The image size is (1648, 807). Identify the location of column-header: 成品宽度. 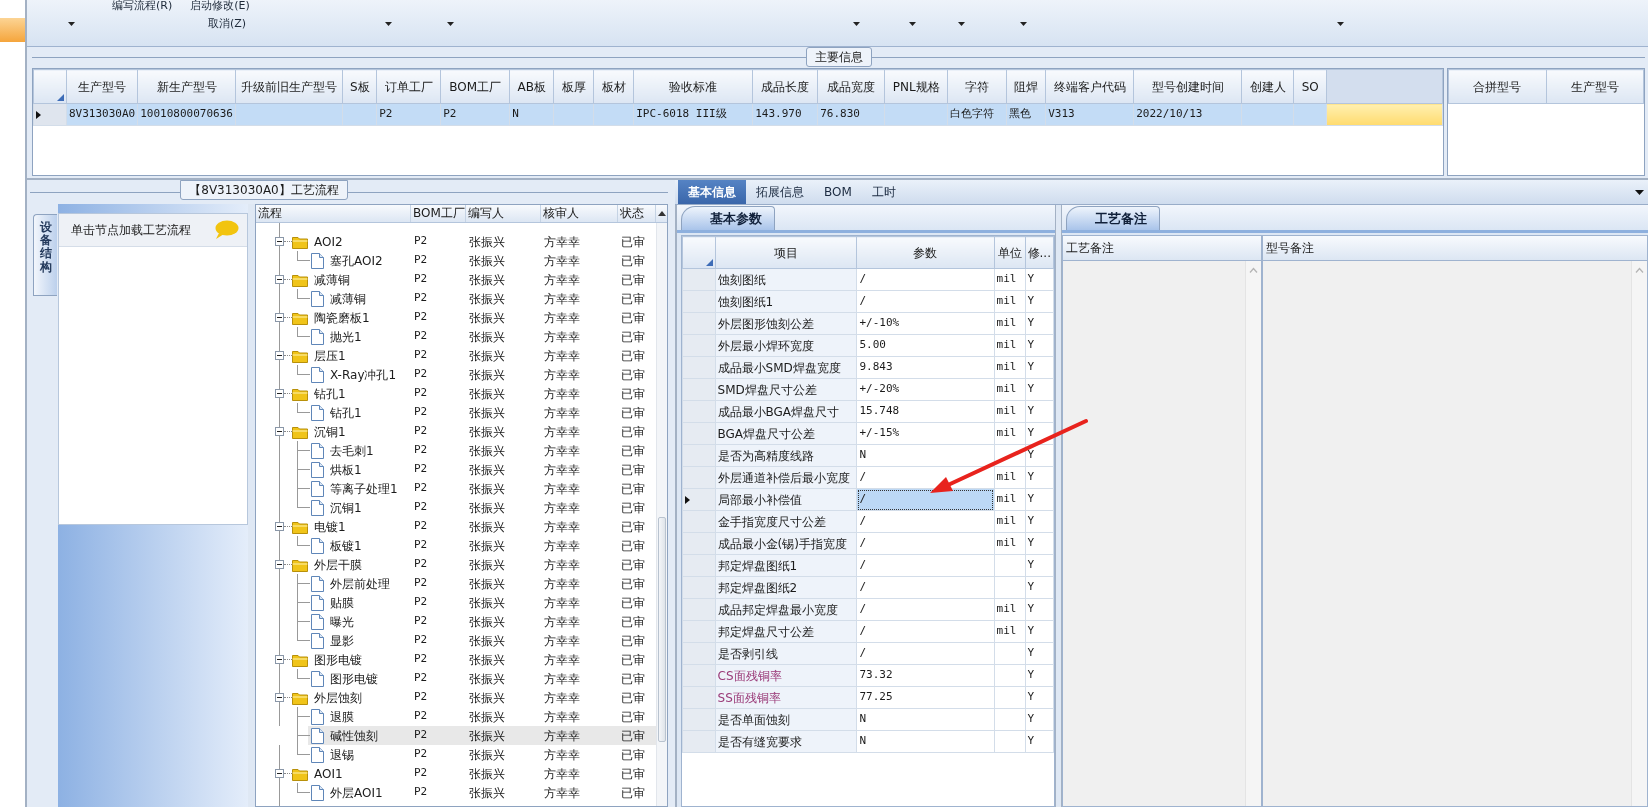
(851, 86).